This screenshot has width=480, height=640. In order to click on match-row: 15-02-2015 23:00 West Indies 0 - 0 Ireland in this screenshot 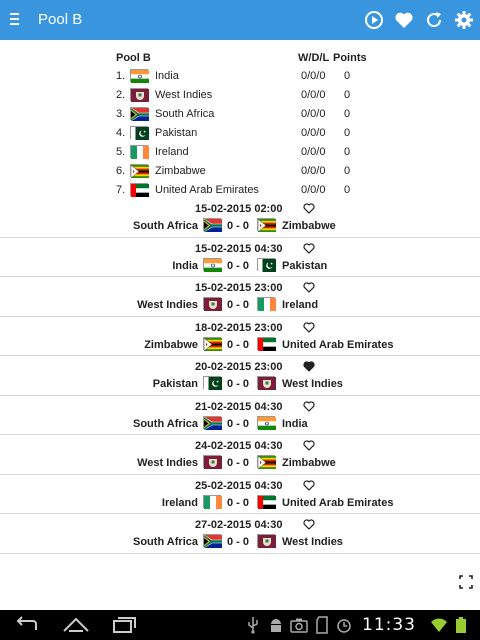, I will do `click(240, 297)`.